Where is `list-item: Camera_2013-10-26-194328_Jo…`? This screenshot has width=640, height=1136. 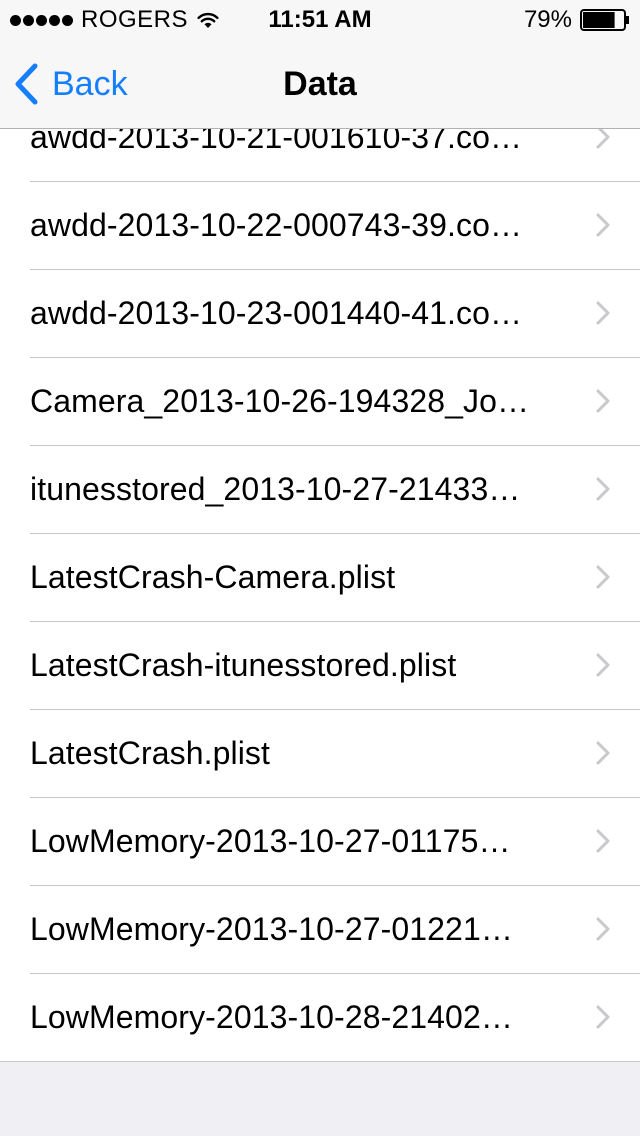 list-item: Camera_2013-10-26-194328_Jo… is located at coordinates (320, 401).